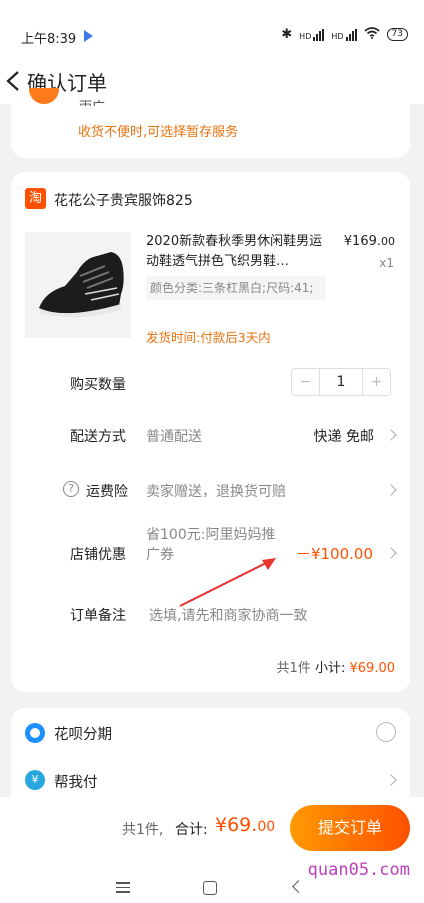 Image resolution: width=424 pixels, height=903 pixels. I want to click on note-label: 订单备注, so click(98, 616).